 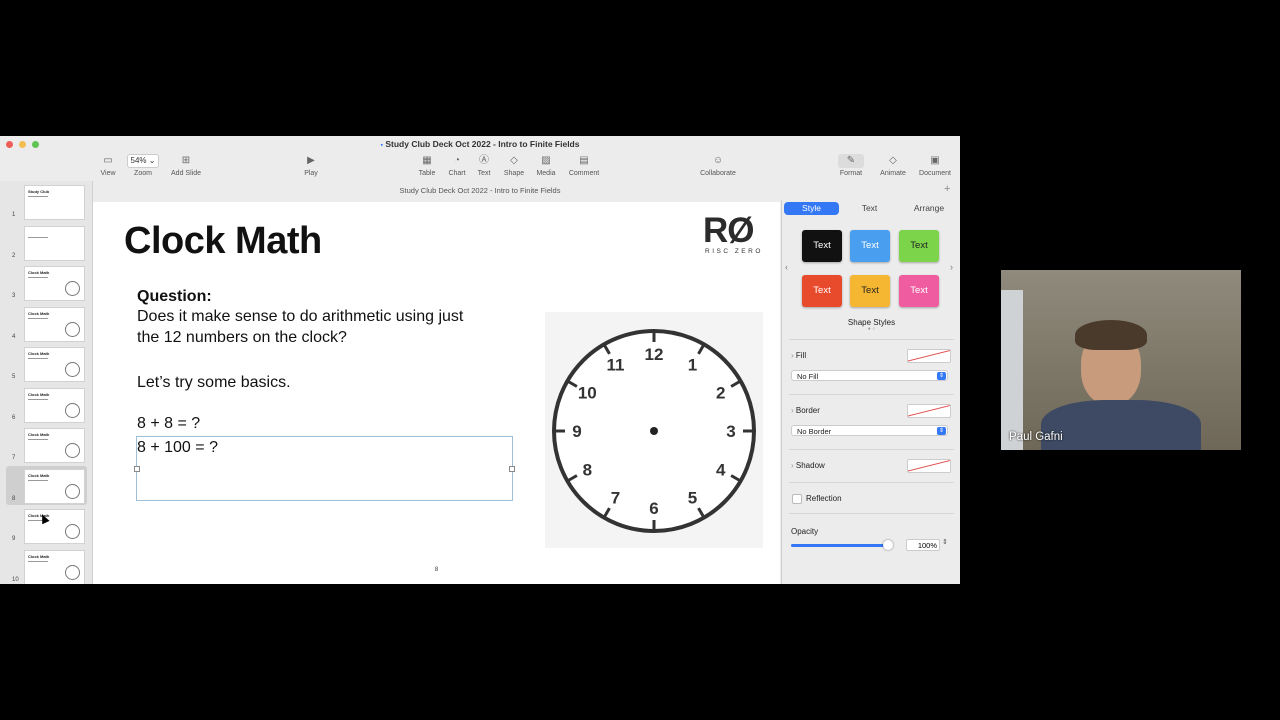 What do you see at coordinates (822, 246) in the screenshot?
I see `style-black: Text` at bounding box center [822, 246].